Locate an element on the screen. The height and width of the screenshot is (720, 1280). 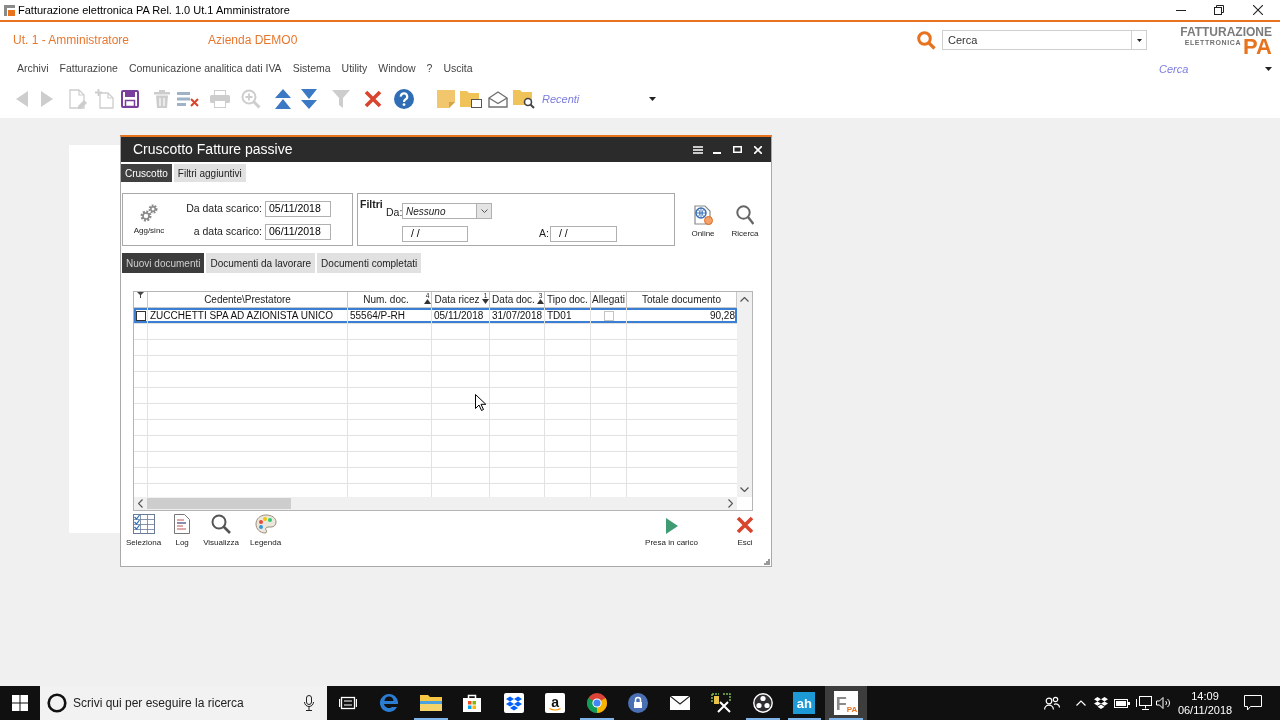
filter-dropdown: Nessuno is located at coordinates (447, 211).